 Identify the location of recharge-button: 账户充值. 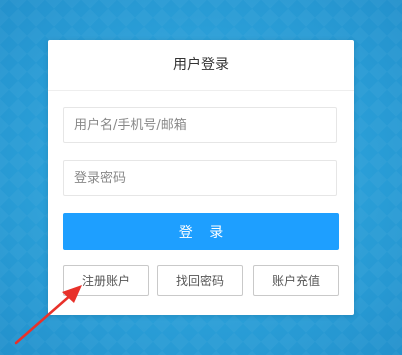
(296, 280).